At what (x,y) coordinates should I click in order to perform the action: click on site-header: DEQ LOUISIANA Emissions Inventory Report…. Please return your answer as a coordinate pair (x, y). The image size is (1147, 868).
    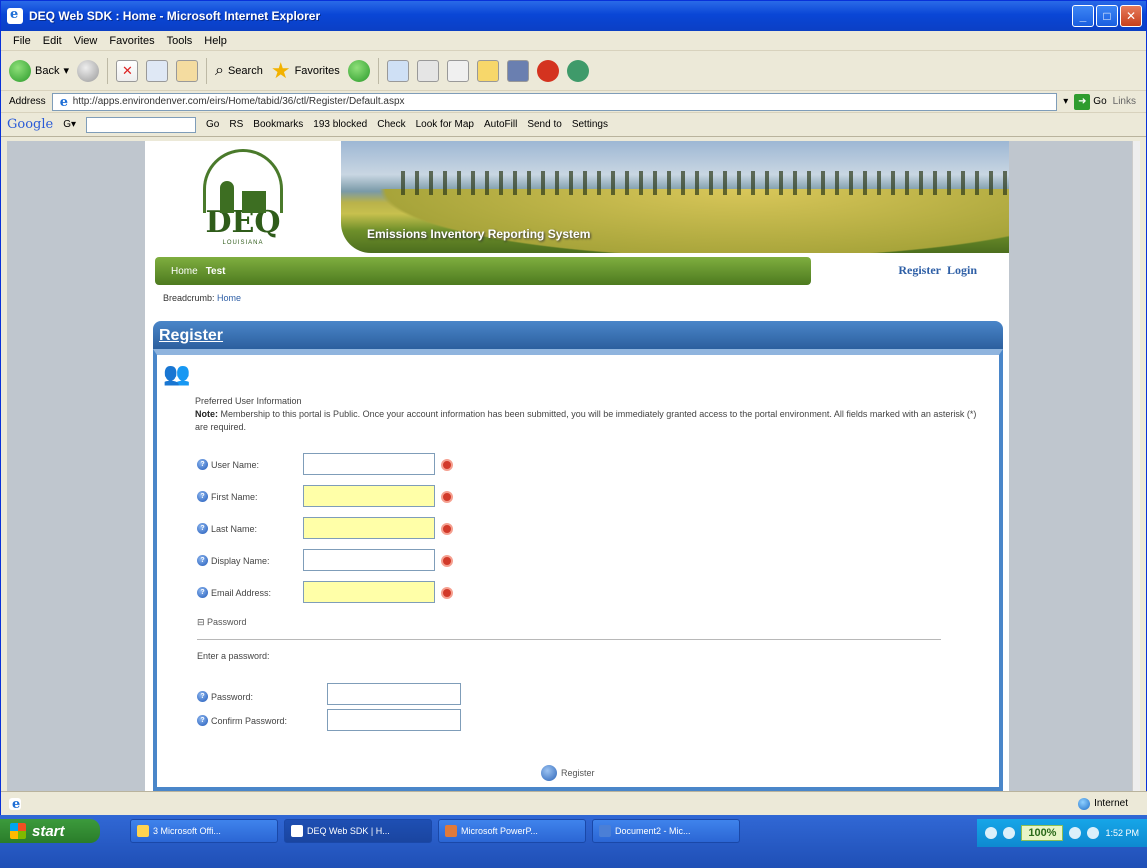
    Looking at the image, I should click on (577, 197).